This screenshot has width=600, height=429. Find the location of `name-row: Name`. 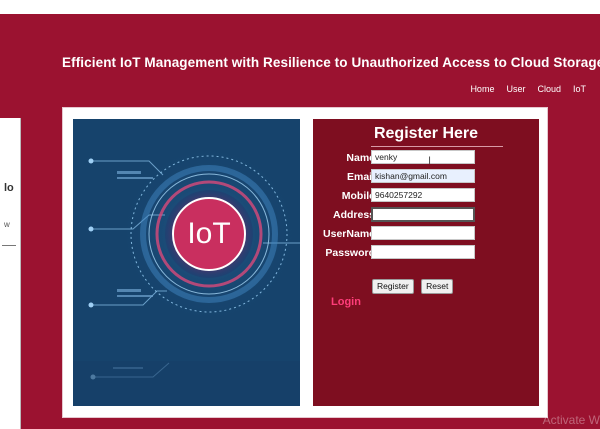

name-row: Name is located at coordinates (426, 159).